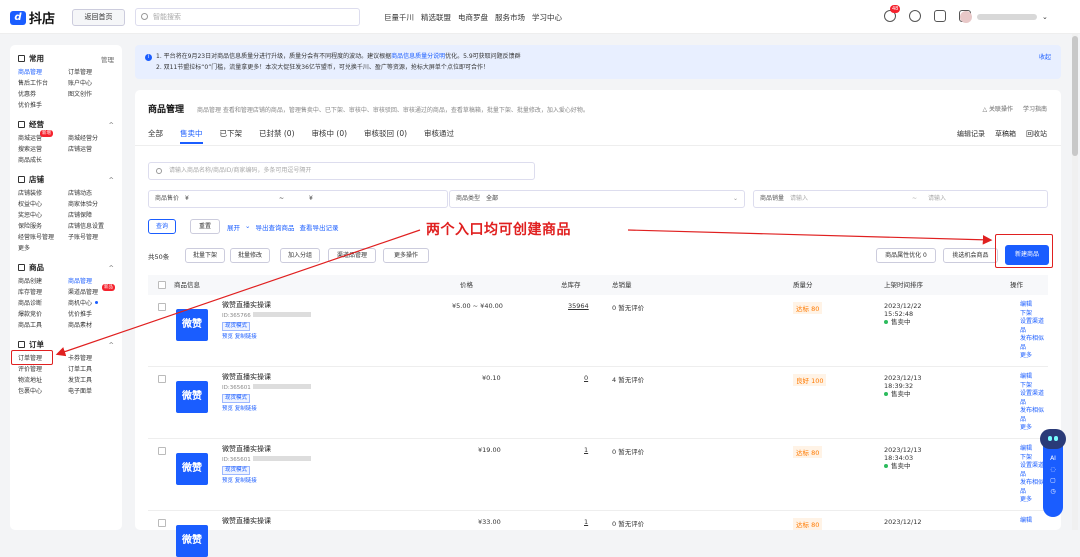 The image size is (1080, 557). Describe the element at coordinates (1075, 96) in the screenshot. I see `scrollbar-thumb` at that location.